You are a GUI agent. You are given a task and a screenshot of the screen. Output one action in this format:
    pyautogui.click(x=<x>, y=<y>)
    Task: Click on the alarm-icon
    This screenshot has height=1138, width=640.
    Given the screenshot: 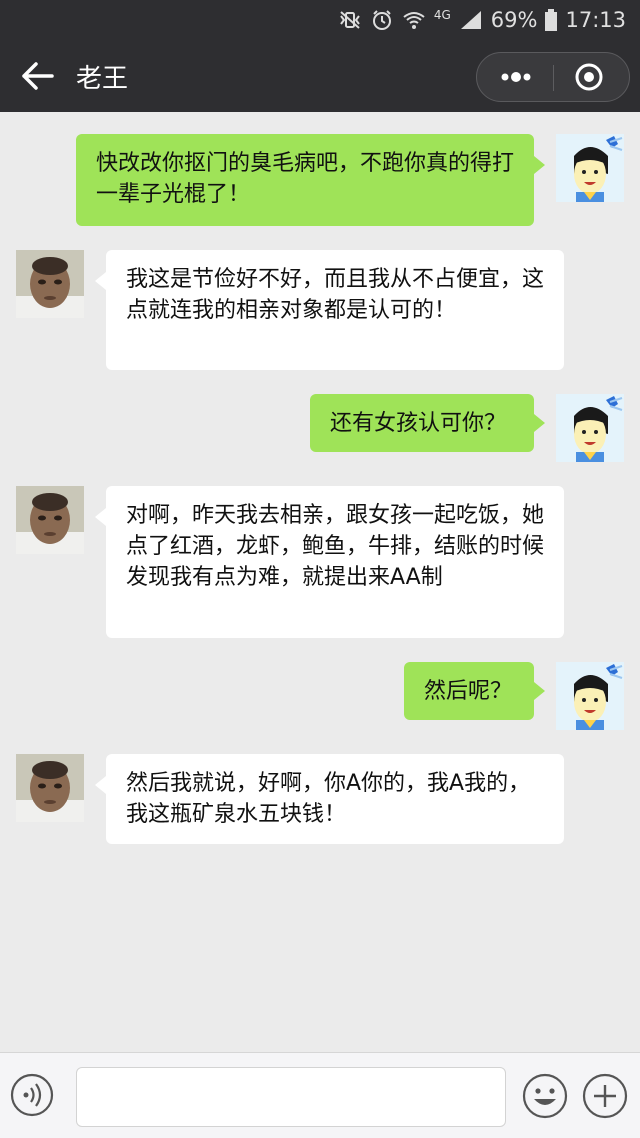 What is the action you would take?
    pyautogui.click(x=381, y=20)
    